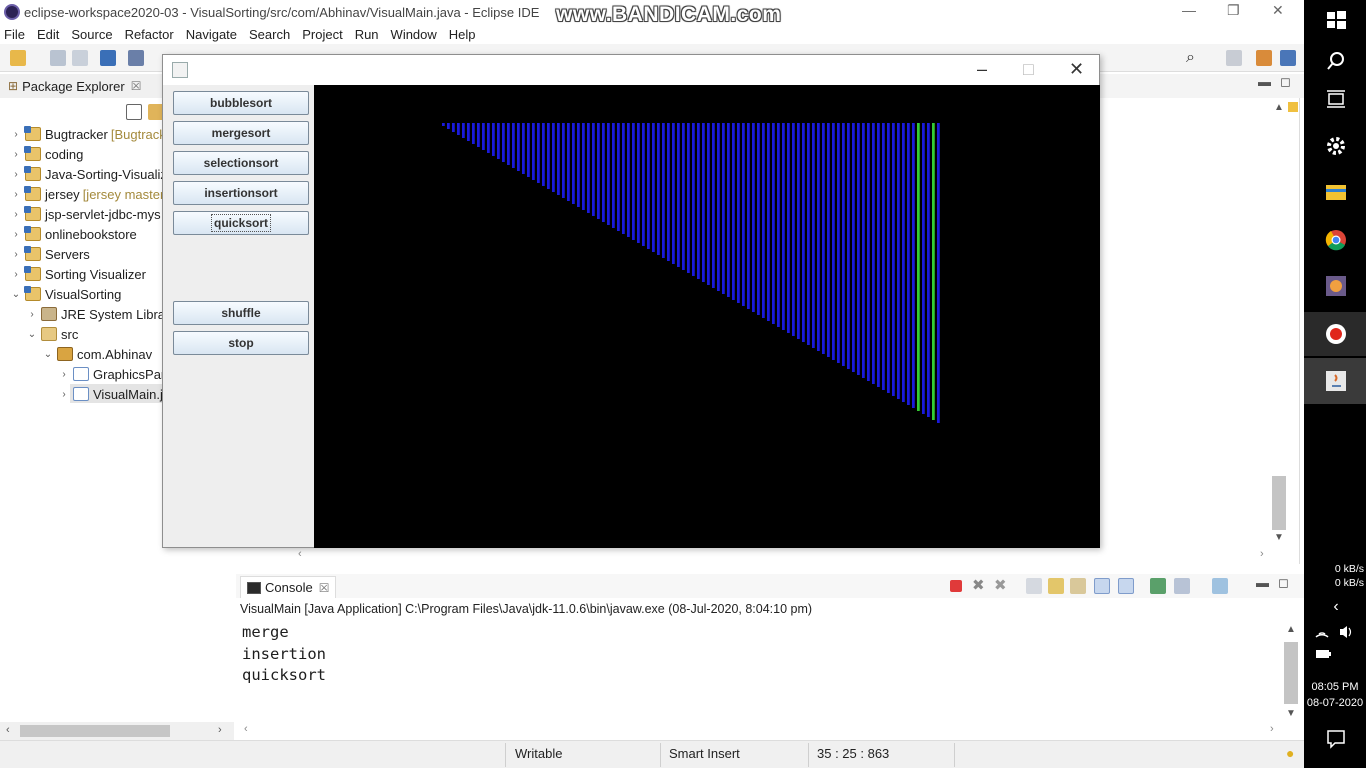 This screenshot has width=1366, height=768. I want to click on menu-refactor: Refactor, so click(149, 34).